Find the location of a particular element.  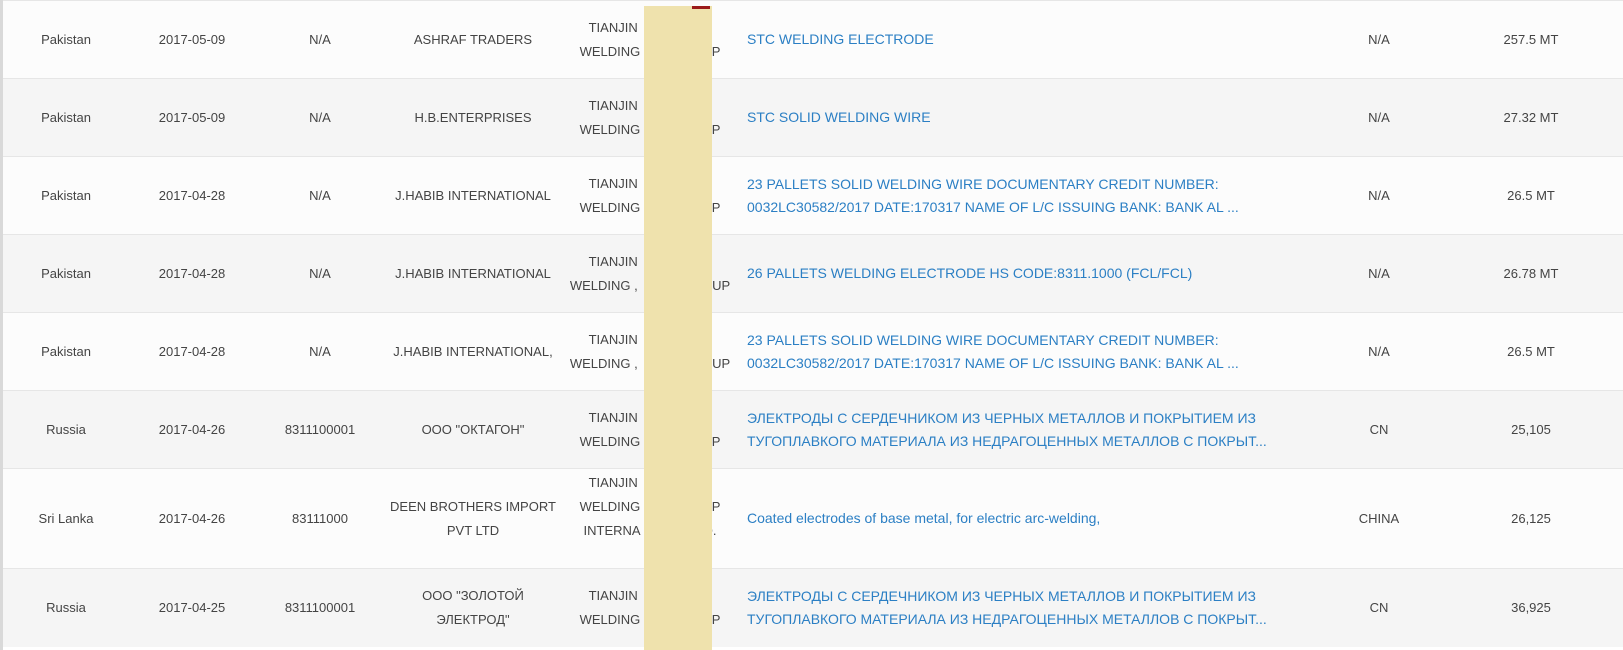

quantity-cell-text: 26.78 MT is located at coordinates (1531, 273).